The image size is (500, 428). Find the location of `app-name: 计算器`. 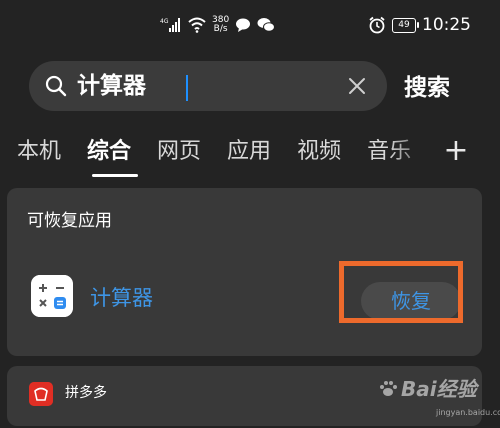

app-name: 计算器 is located at coordinates (121, 298).